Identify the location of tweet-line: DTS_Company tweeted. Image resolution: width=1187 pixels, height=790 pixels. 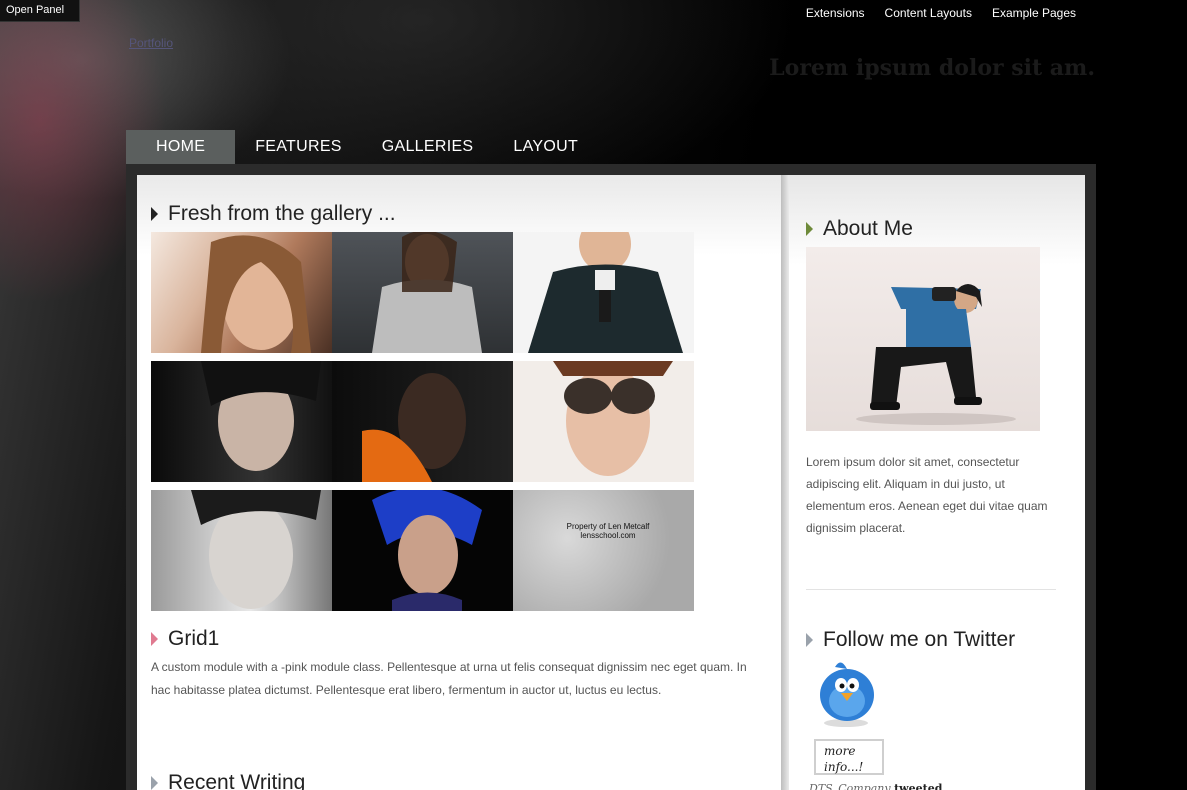
(875, 786).